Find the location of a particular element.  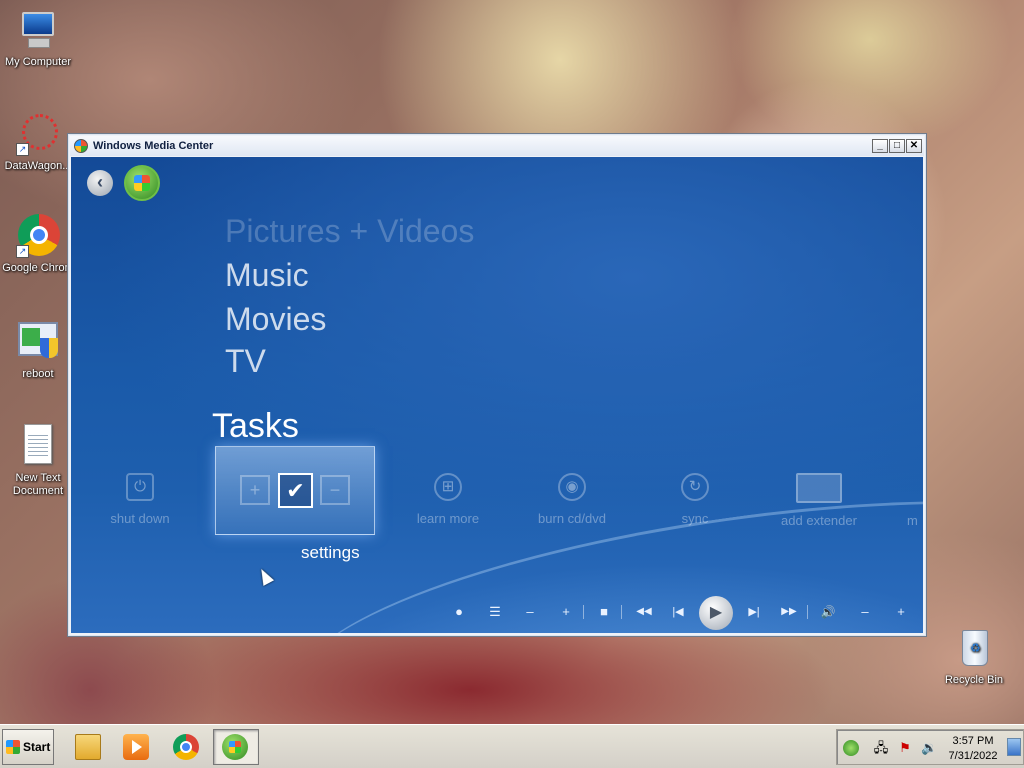

wmc-start-button is located at coordinates (142, 183).